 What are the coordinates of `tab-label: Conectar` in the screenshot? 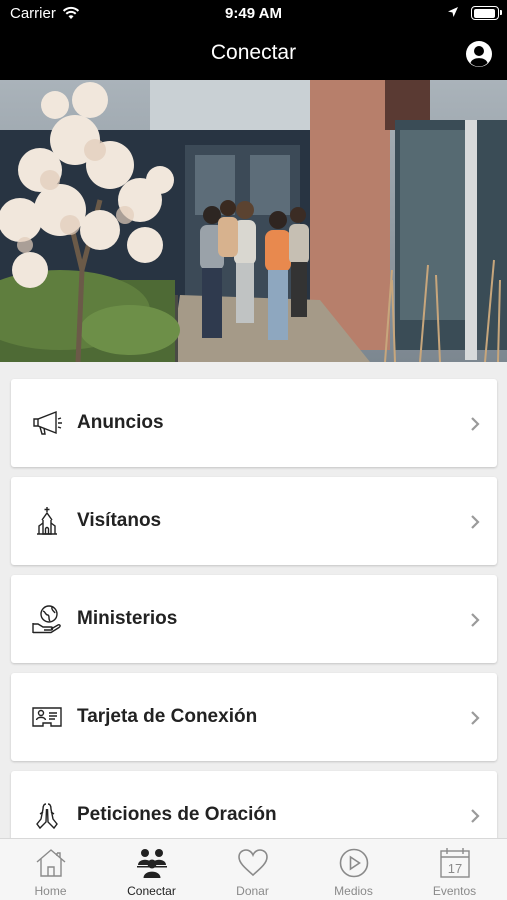 It's located at (151, 891).